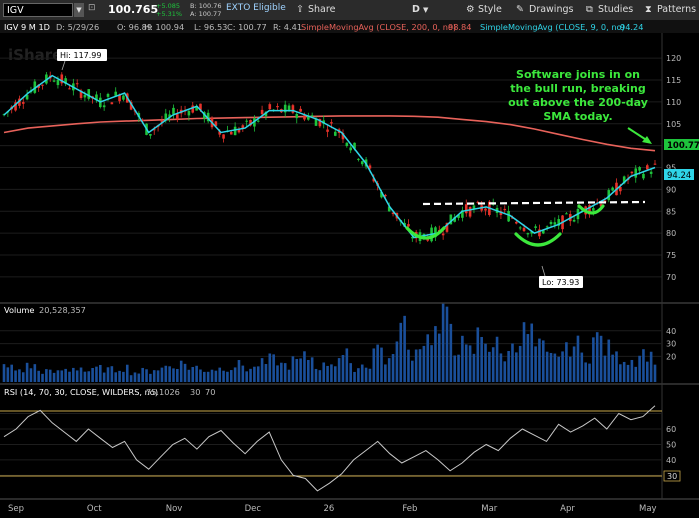 The width and height of the screenshot is (699, 518). Describe the element at coordinates (615, 10) in the screenshot. I see `studies-button: Studies` at that location.